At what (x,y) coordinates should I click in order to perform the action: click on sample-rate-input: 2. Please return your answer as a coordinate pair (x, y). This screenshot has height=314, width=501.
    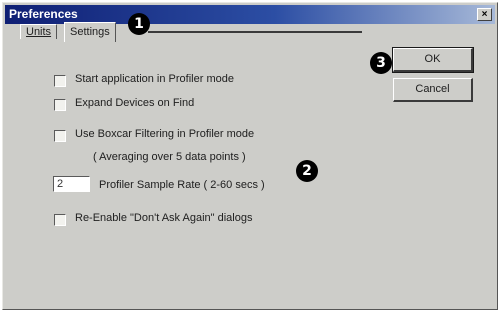
    Looking at the image, I should click on (71, 184).